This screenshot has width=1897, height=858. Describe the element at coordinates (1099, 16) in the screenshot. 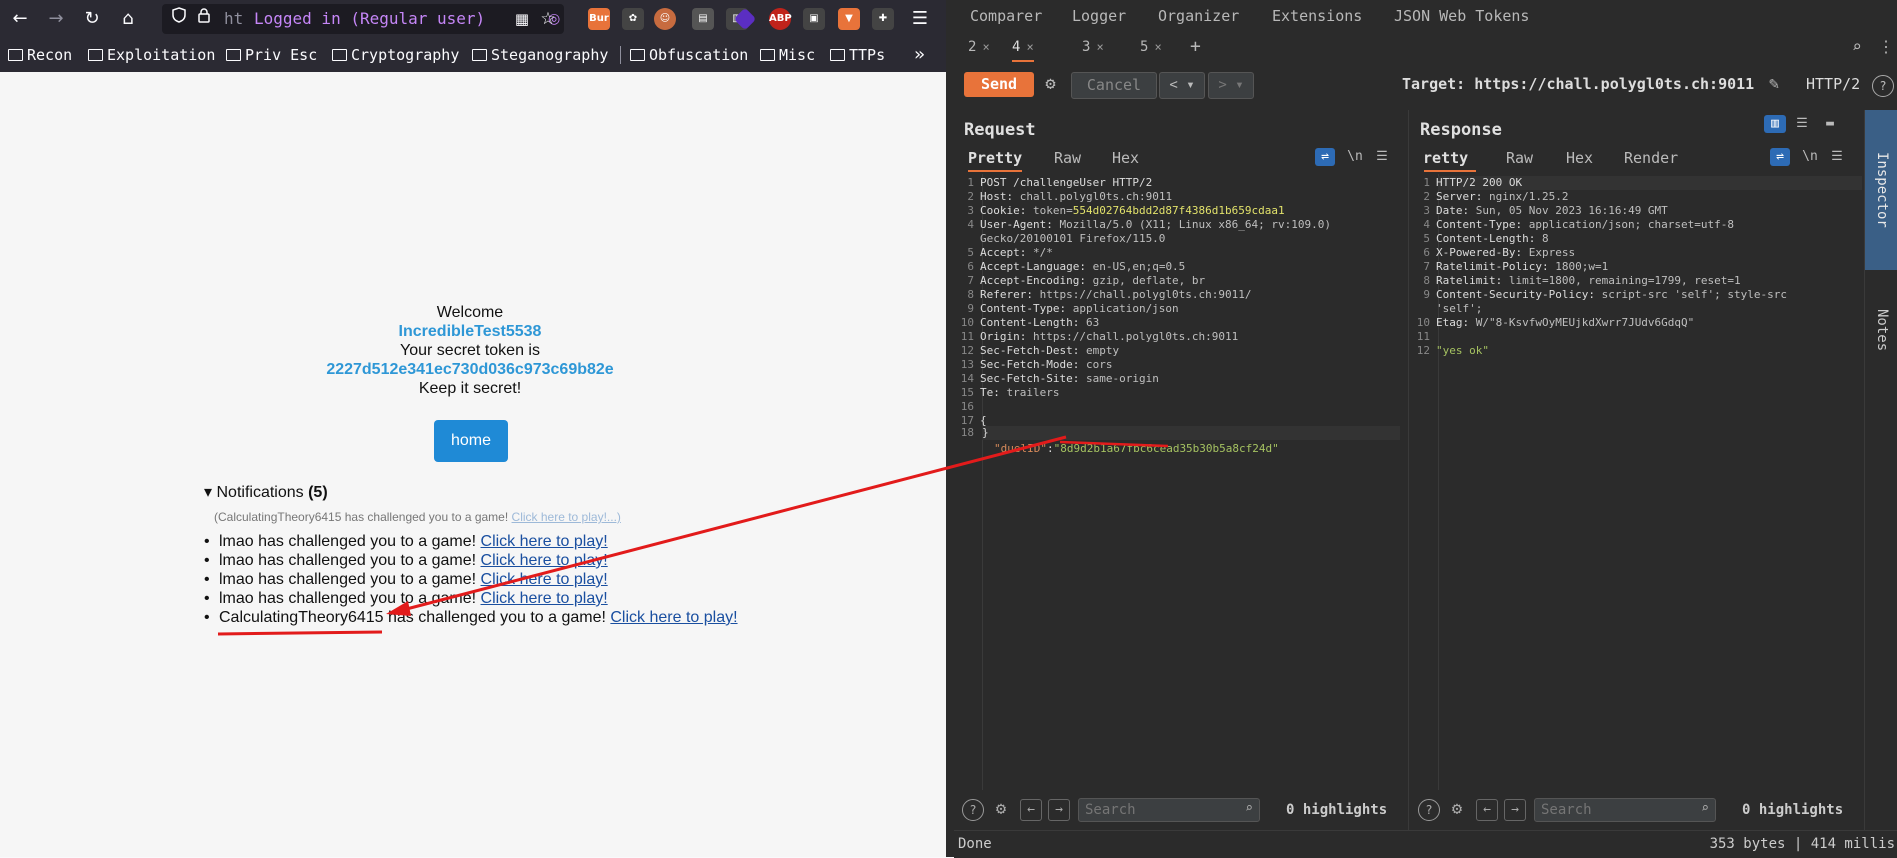

I see `tab-logger: Logger` at that location.